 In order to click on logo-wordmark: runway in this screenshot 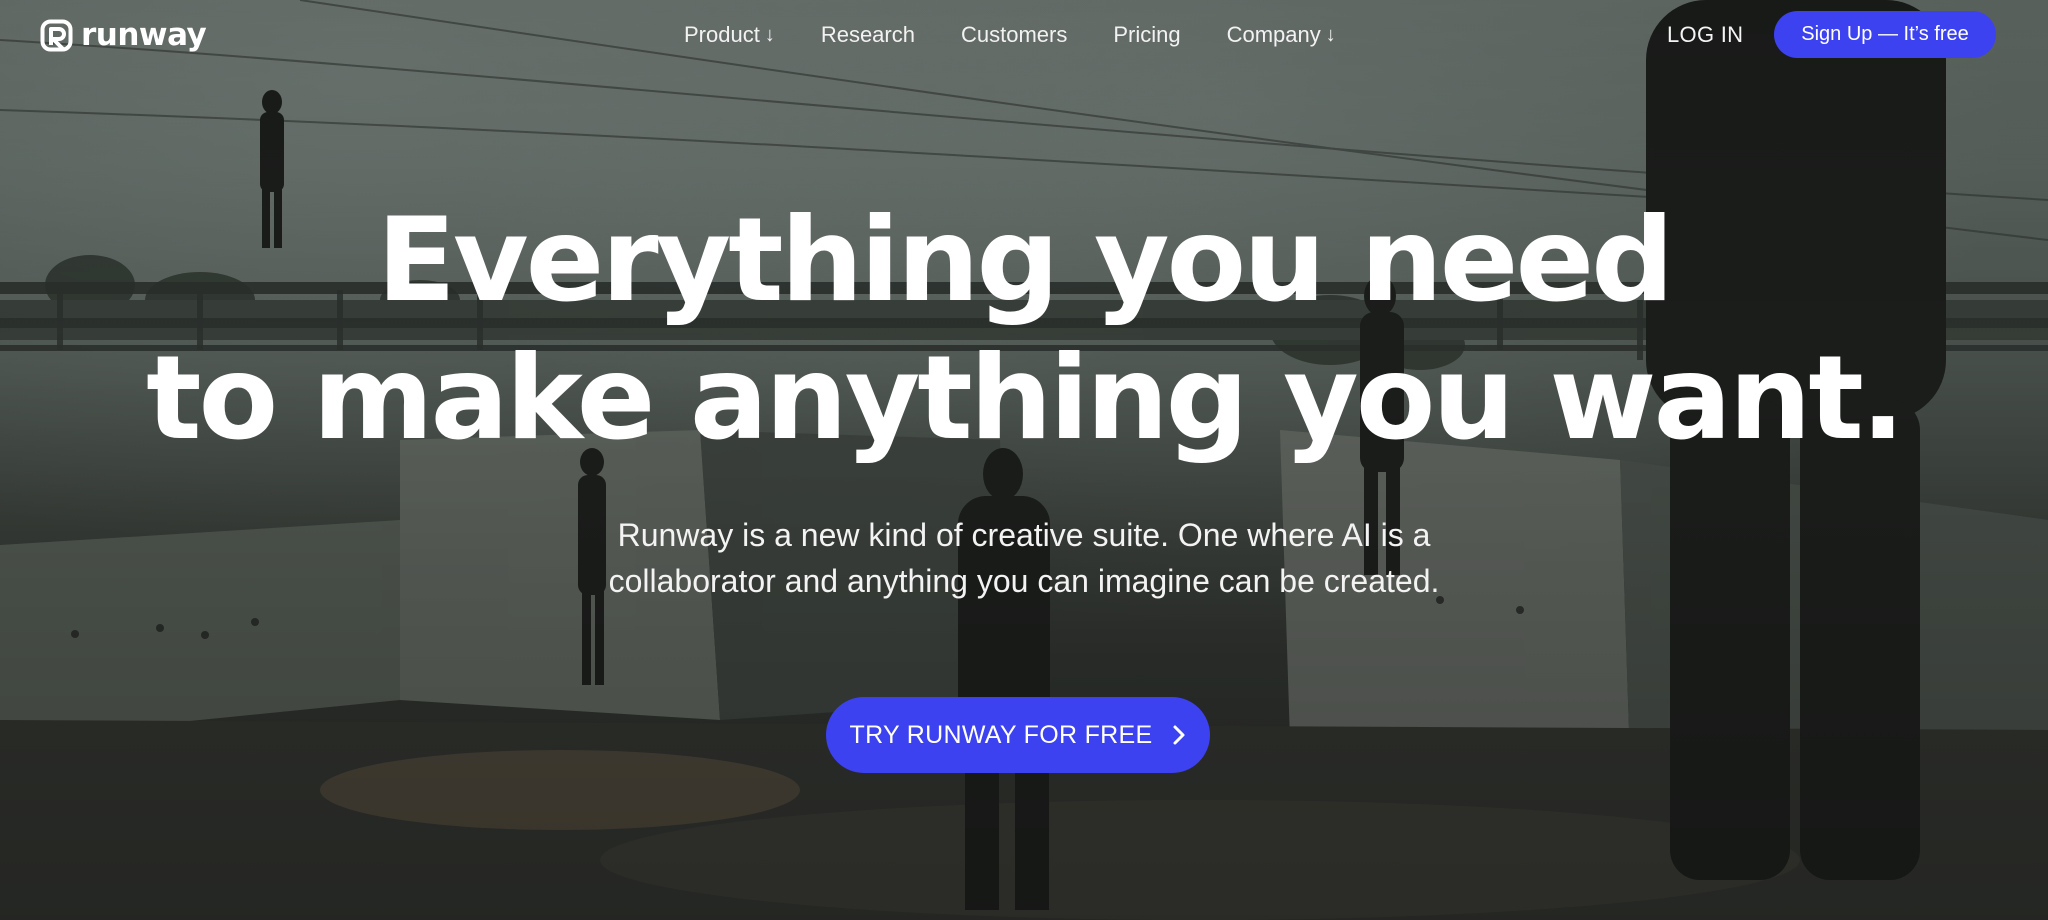, I will do `click(144, 34)`.